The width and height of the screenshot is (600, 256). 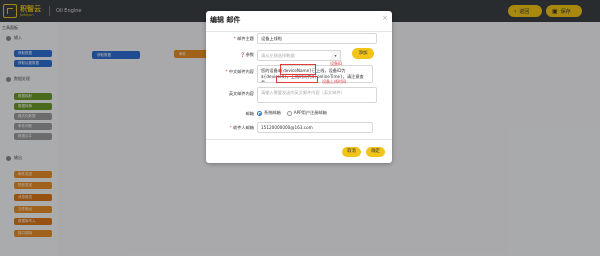 What do you see at coordinates (230, 55) in the screenshot?
I see `params-label: ❓参数` at bounding box center [230, 55].